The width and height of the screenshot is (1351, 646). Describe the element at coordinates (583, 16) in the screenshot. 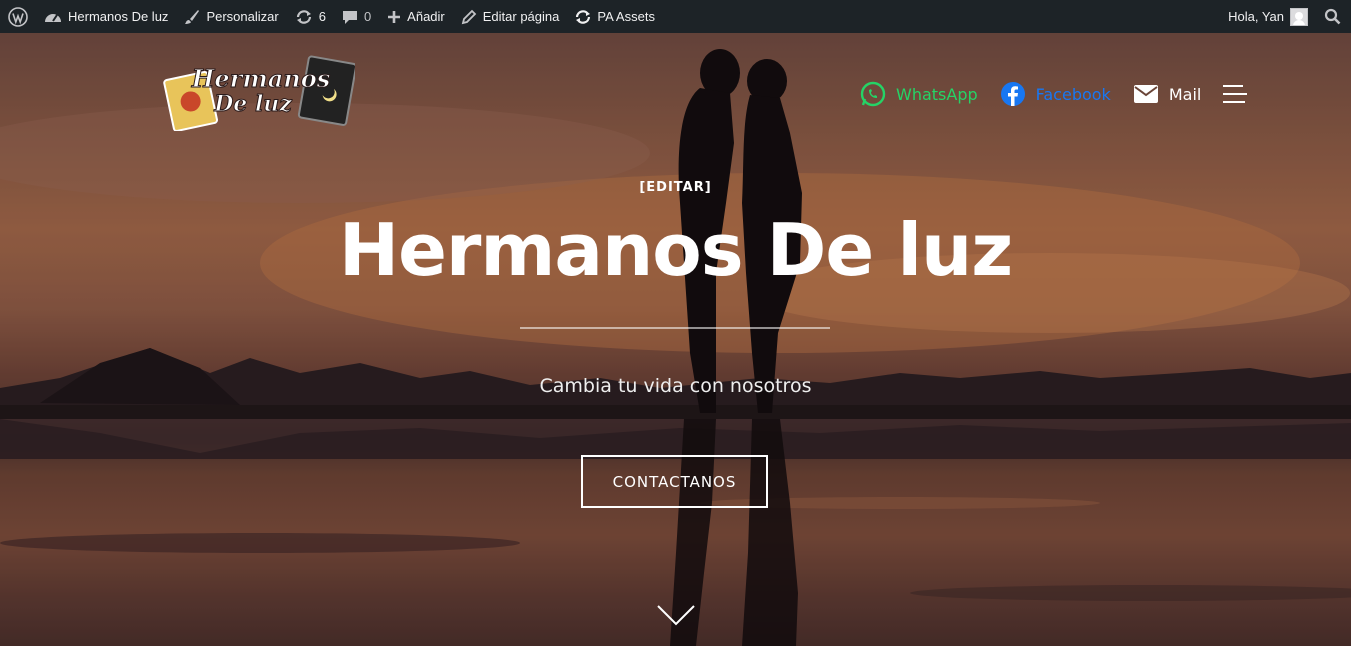

I see `sync-icon` at that location.